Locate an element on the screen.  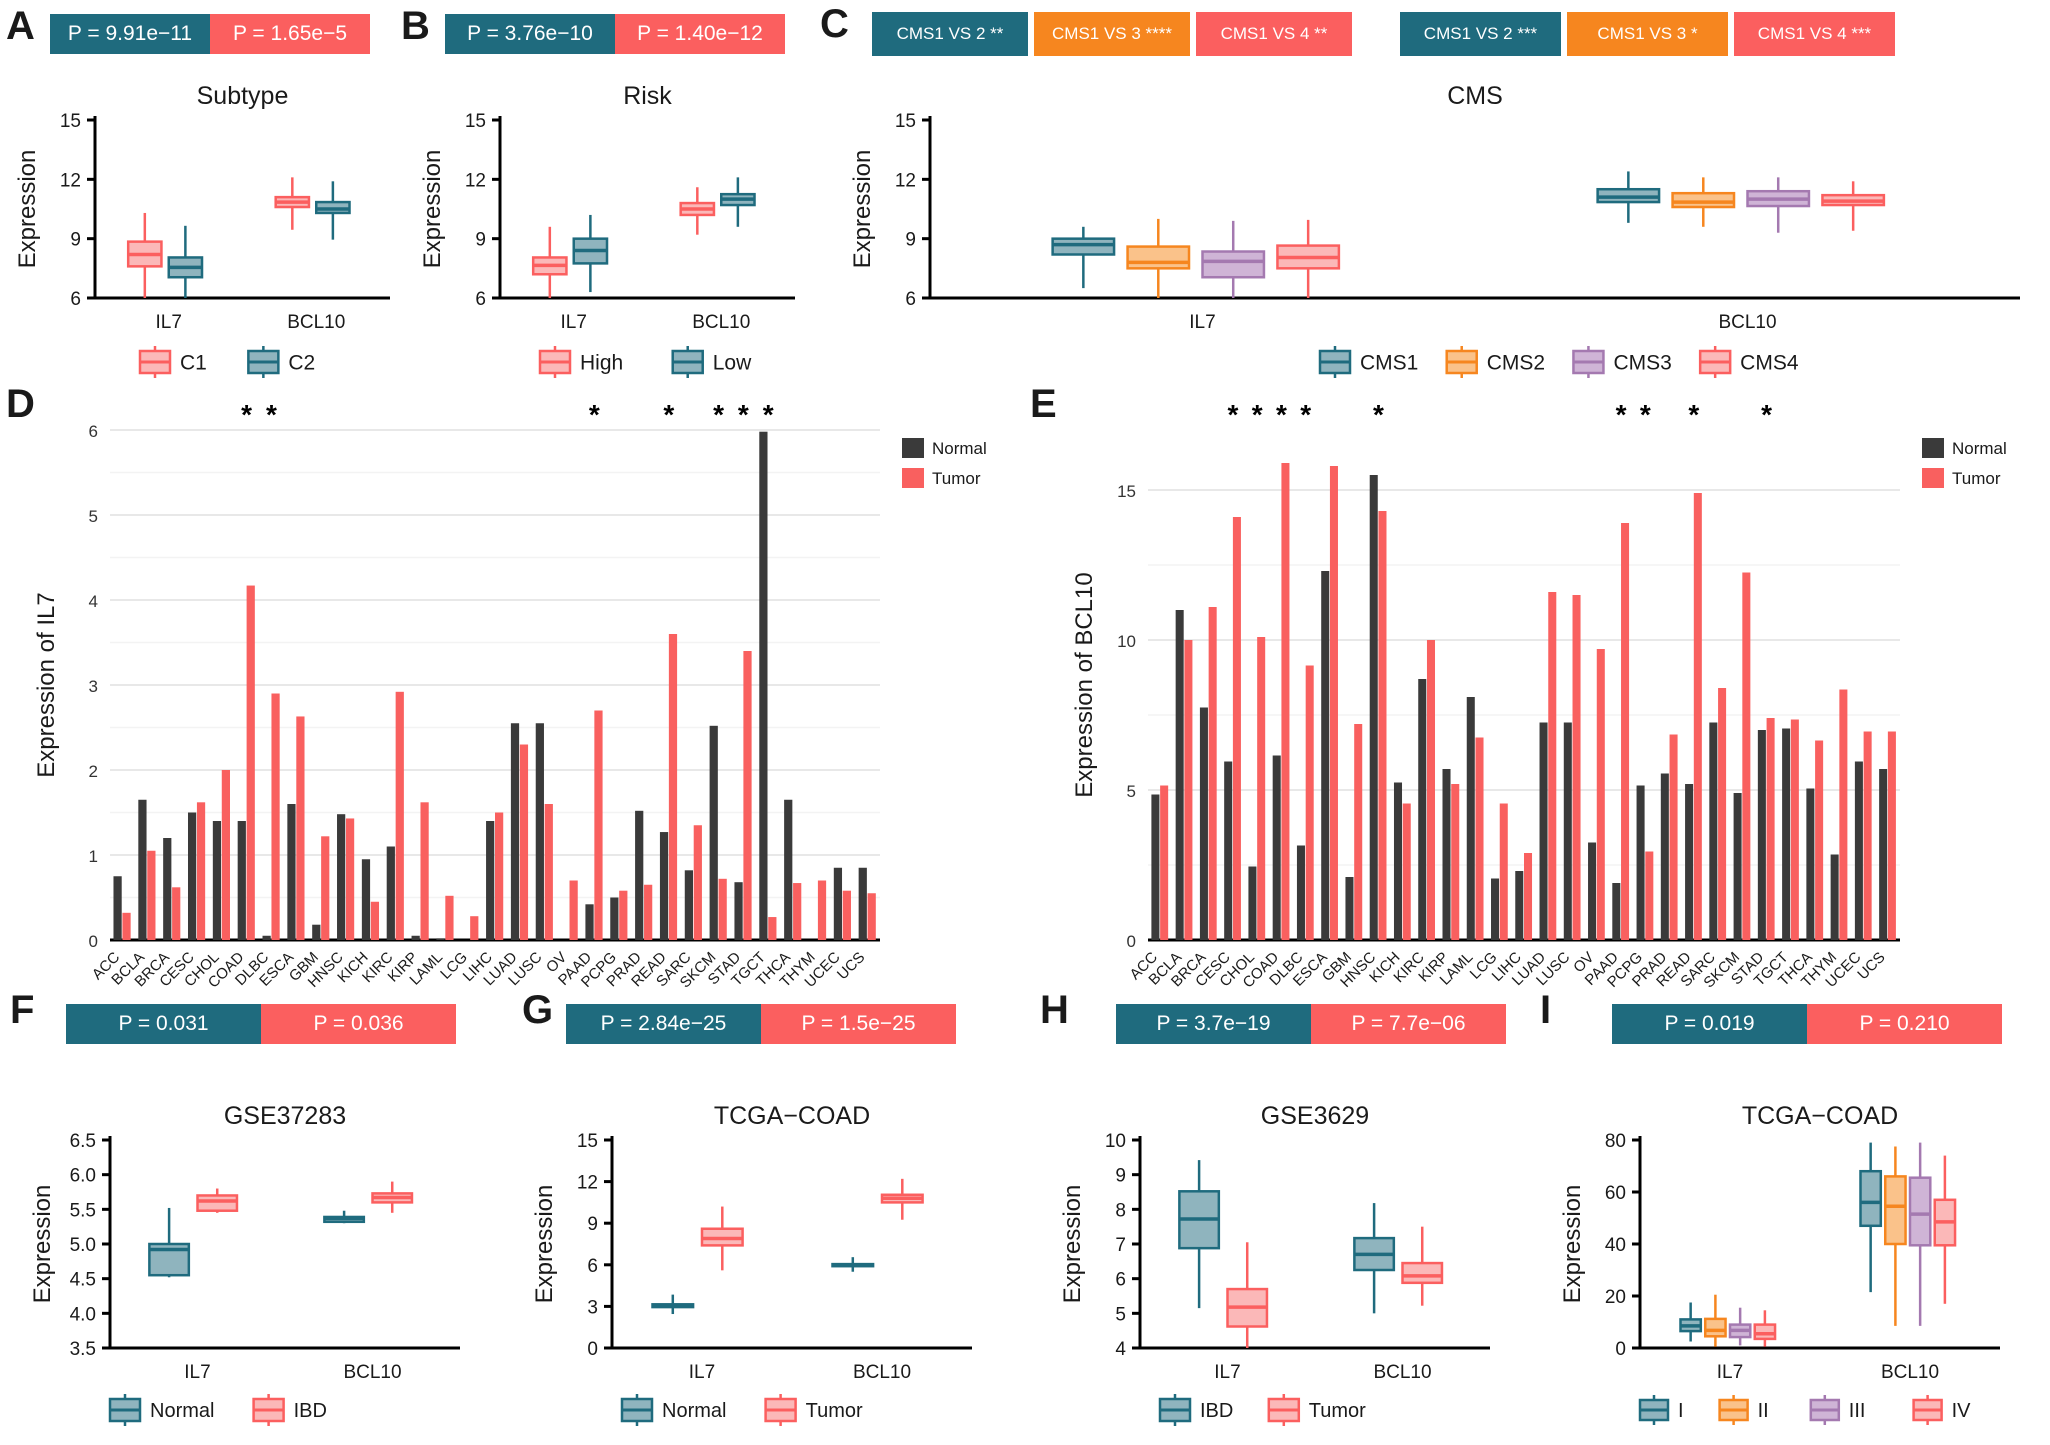
svg-text: CMS2 is located at coordinates (1516, 362).